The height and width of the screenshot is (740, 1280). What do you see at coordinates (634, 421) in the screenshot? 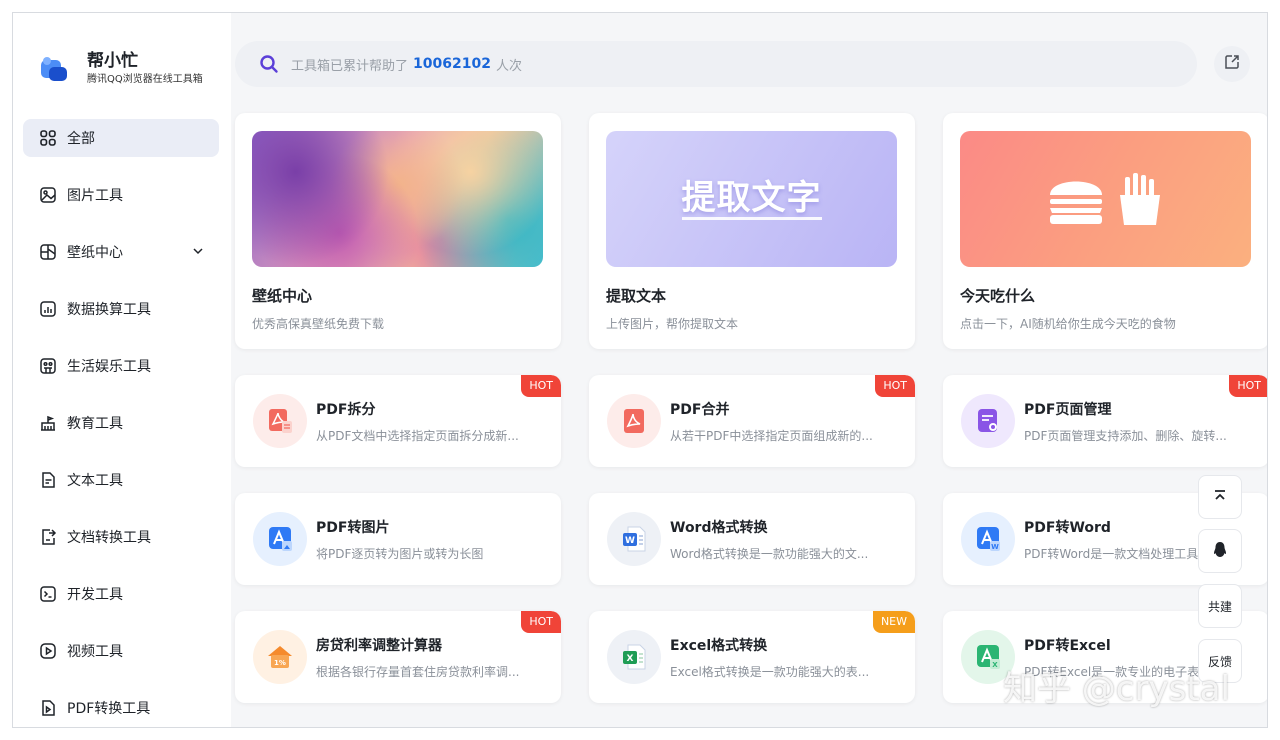
I see `pdf-merge-icon` at bounding box center [634, 421].